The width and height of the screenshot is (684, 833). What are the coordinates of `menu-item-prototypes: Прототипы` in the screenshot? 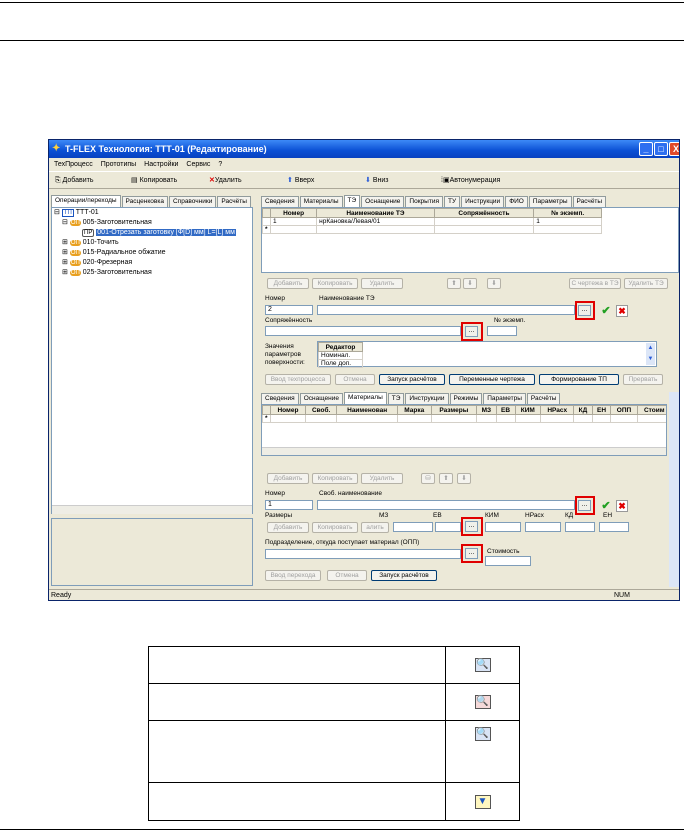 It's located at (118, 164).